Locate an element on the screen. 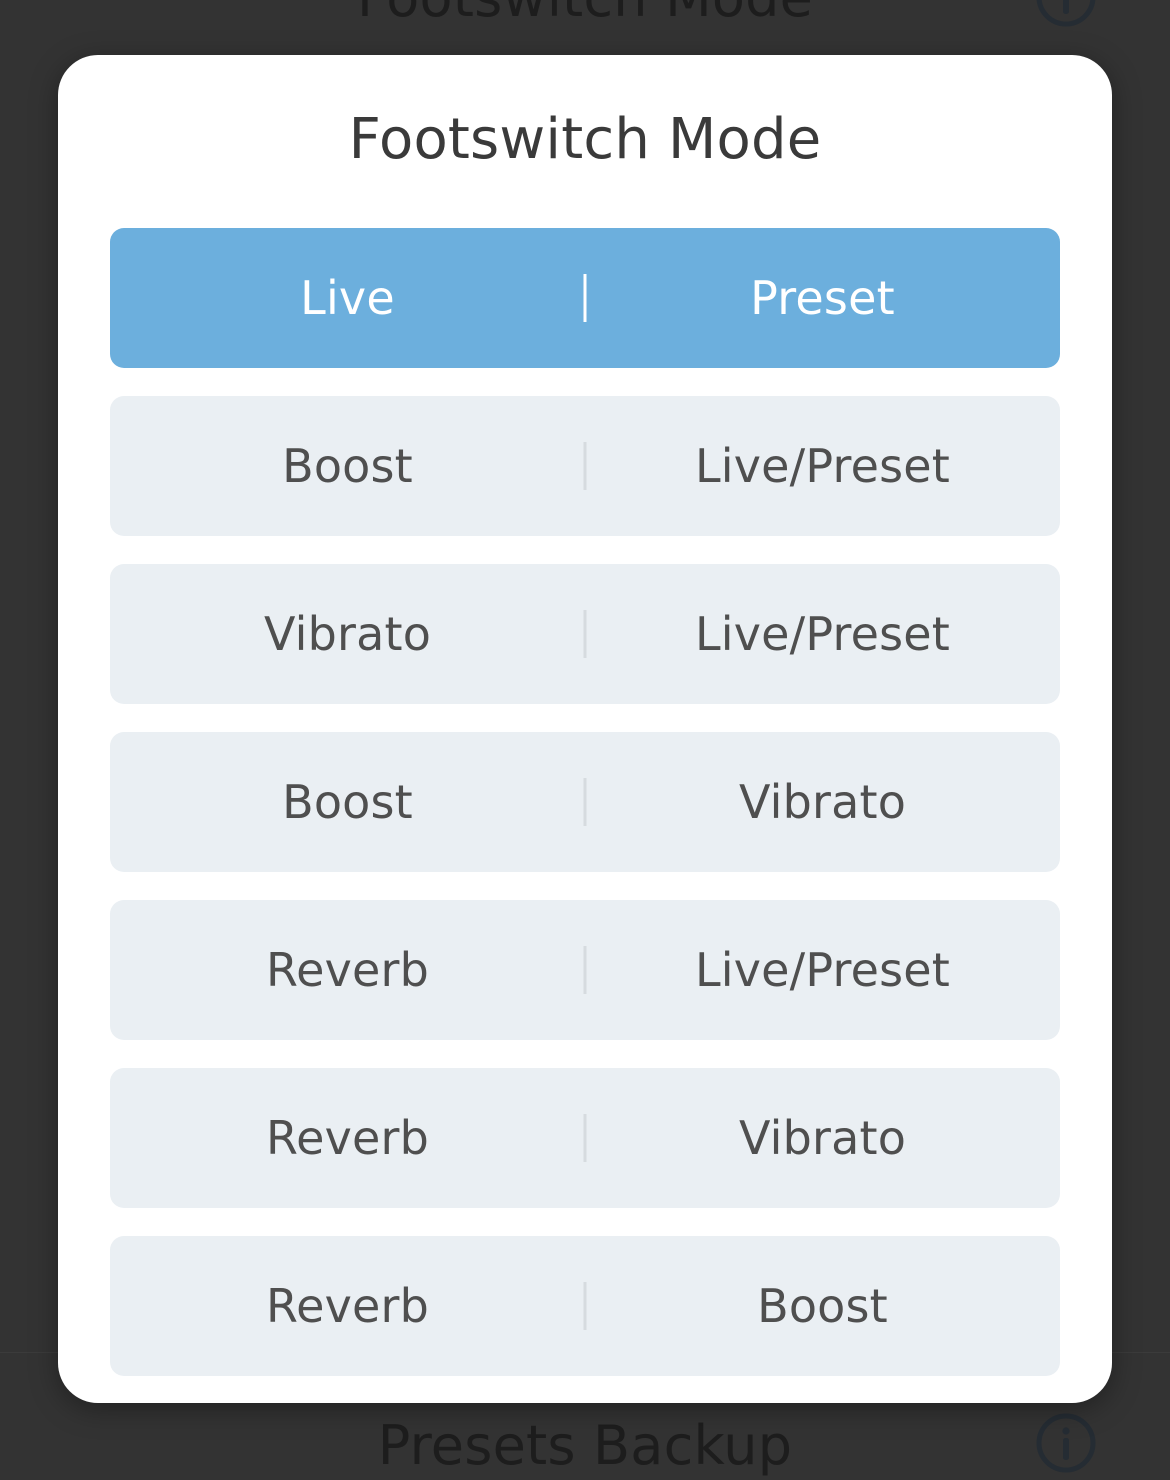  dialog-title: Footswitch Mode is located at coordinates (585, 139).